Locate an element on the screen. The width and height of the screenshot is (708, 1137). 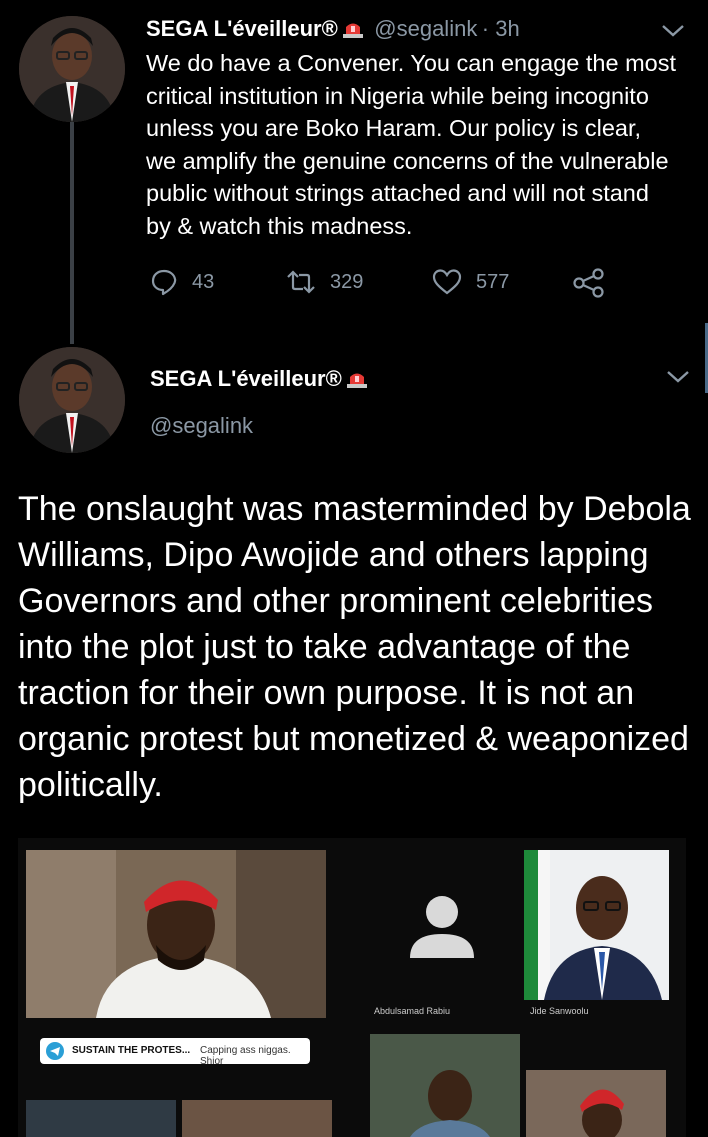
tweet1-header: SEGA L'éveilleur® @segalink · 3h is located at coordinates (333, 29).